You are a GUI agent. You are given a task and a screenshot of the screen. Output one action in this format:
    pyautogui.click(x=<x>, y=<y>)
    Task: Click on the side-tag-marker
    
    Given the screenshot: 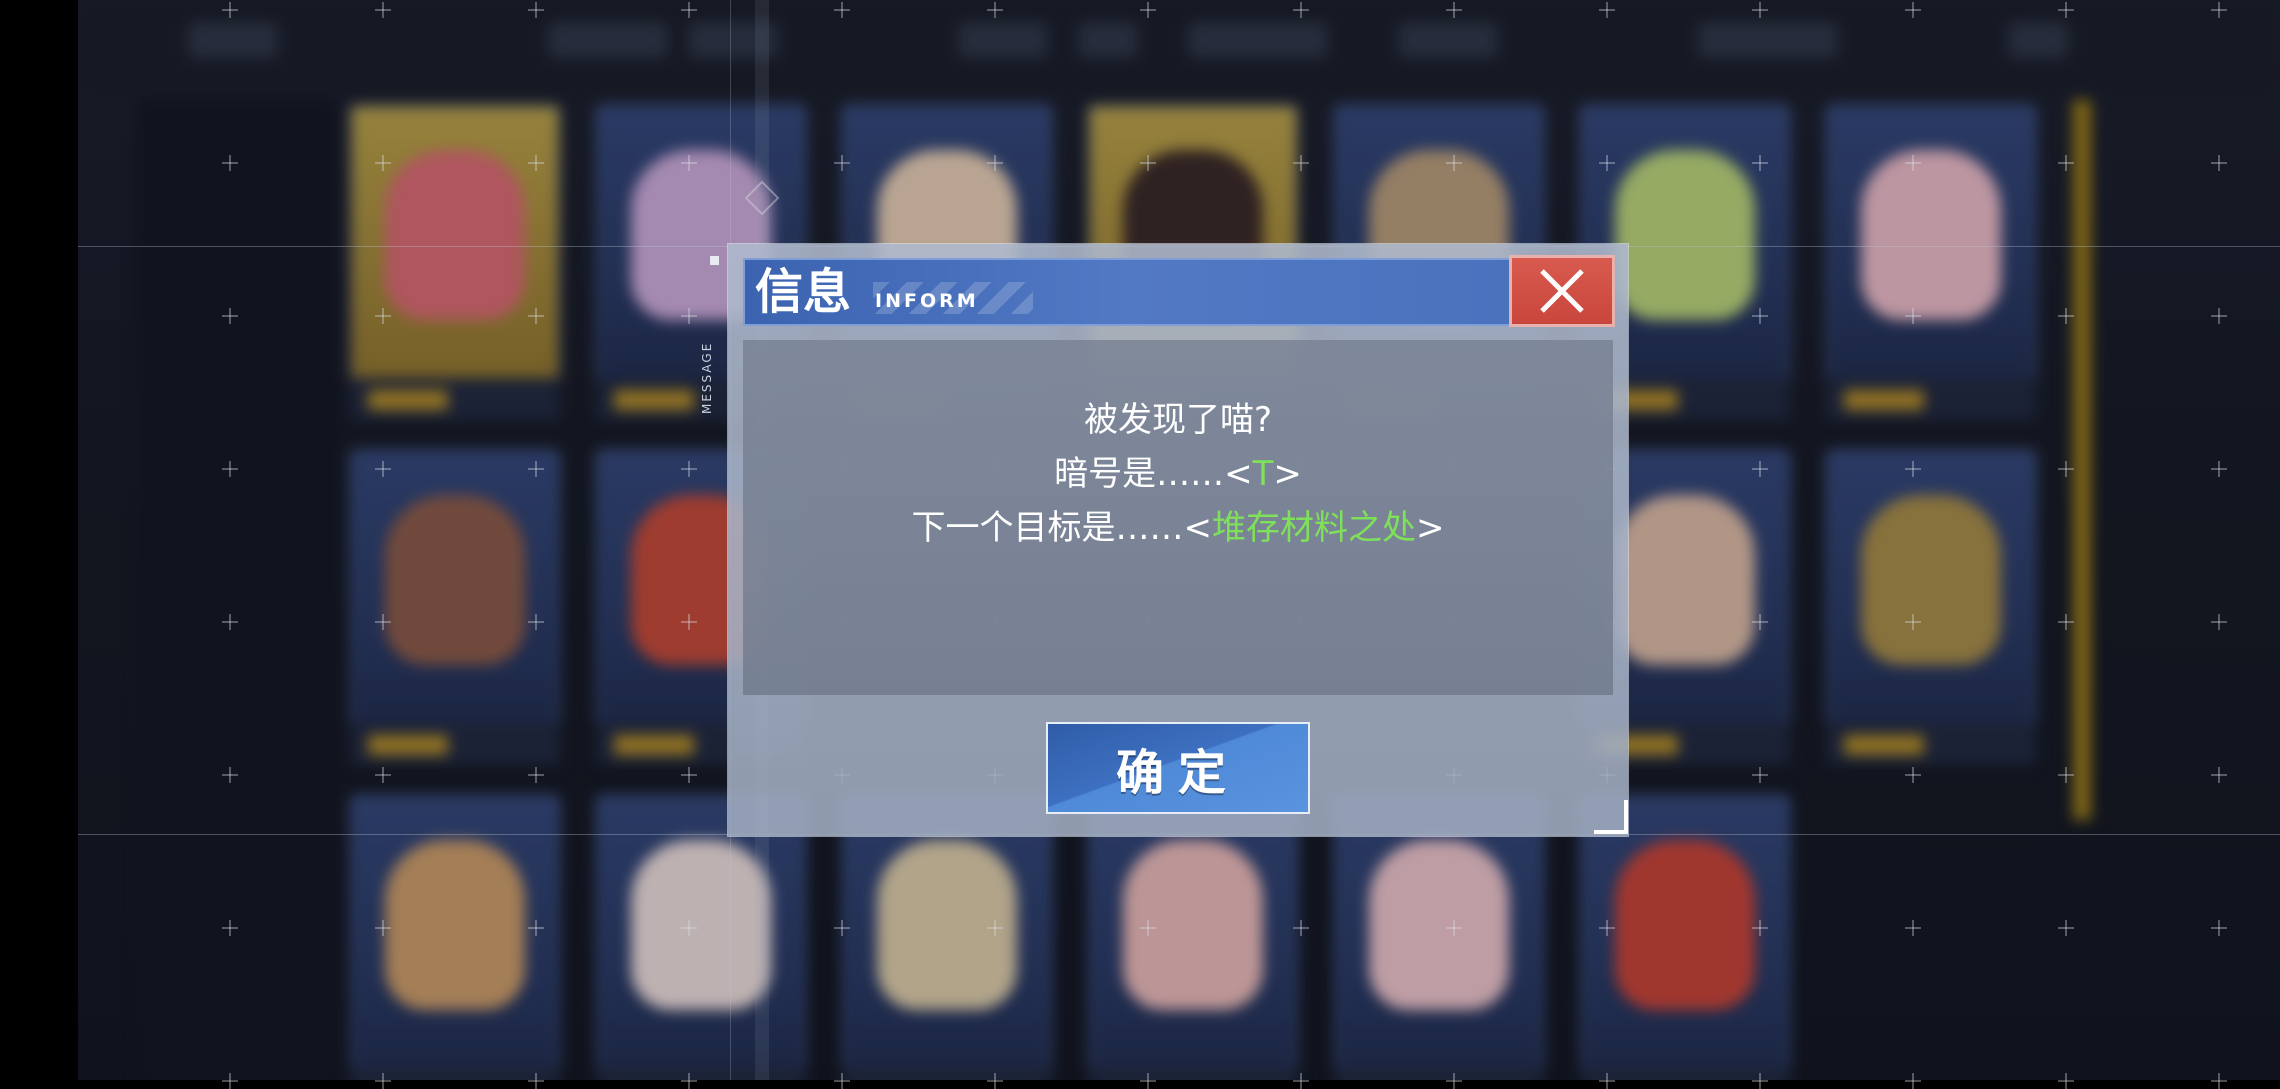 What is the action you would take?
    pyautogui.click(x=714, y=260)
    